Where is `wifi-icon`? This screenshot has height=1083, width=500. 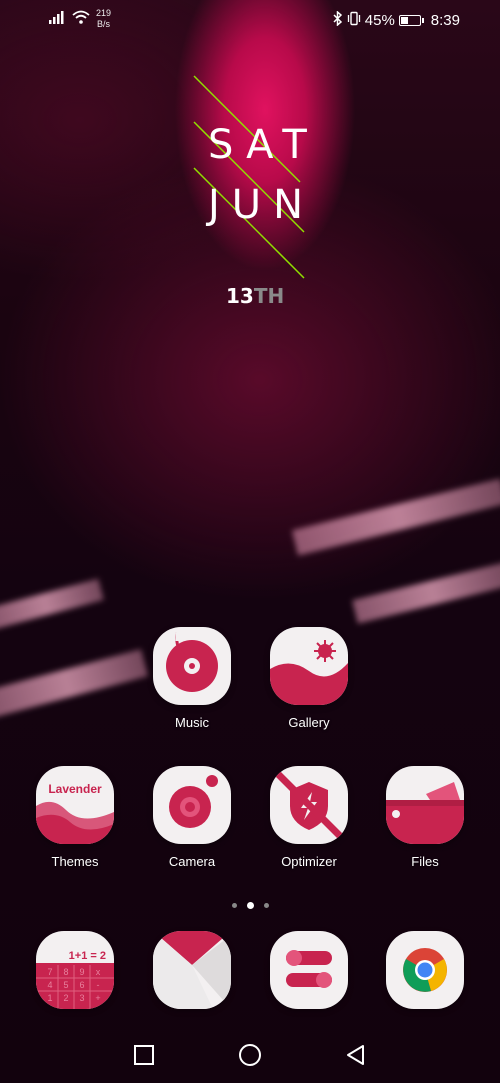
wifi-icon is located at coordinates (81, 19).